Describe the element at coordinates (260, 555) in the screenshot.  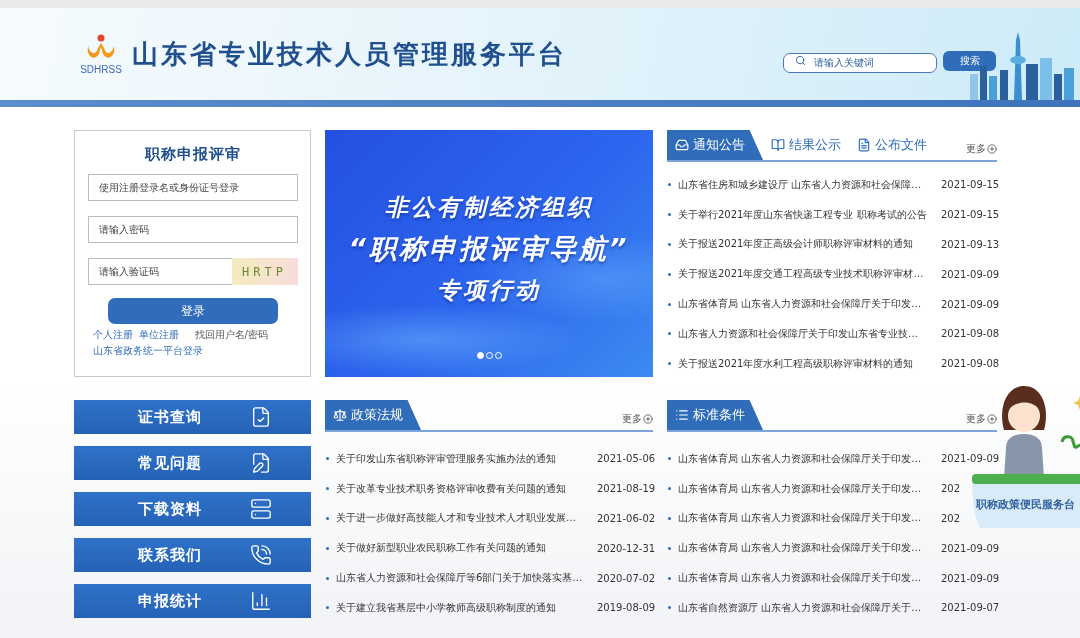
I see `phone-icon` at that location.